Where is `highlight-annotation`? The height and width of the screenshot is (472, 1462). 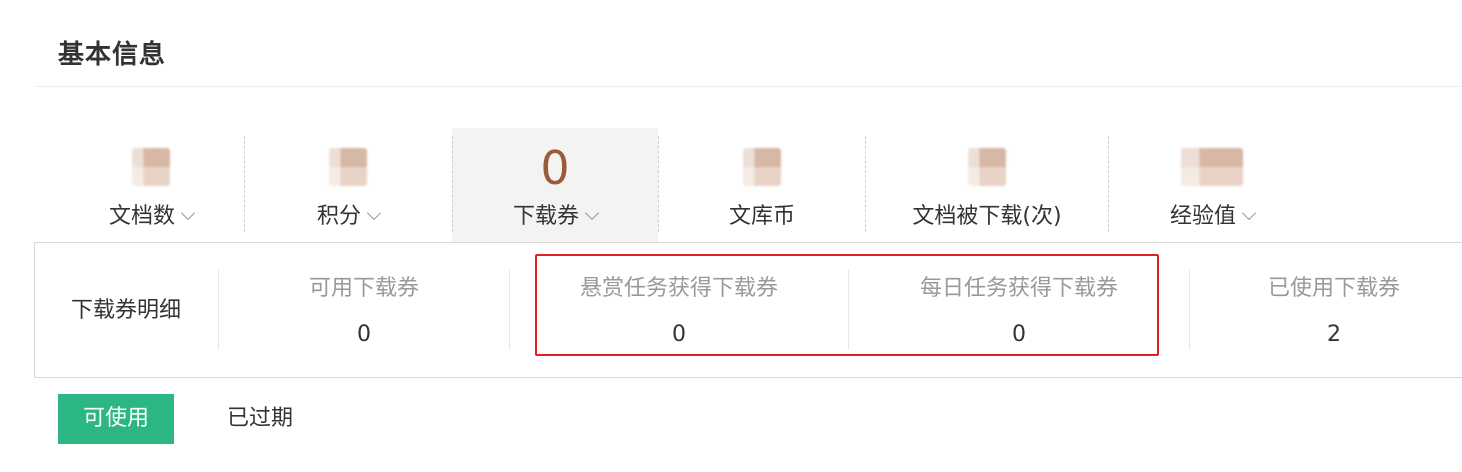 highlight-annotation is located at coordinates (847, 305).